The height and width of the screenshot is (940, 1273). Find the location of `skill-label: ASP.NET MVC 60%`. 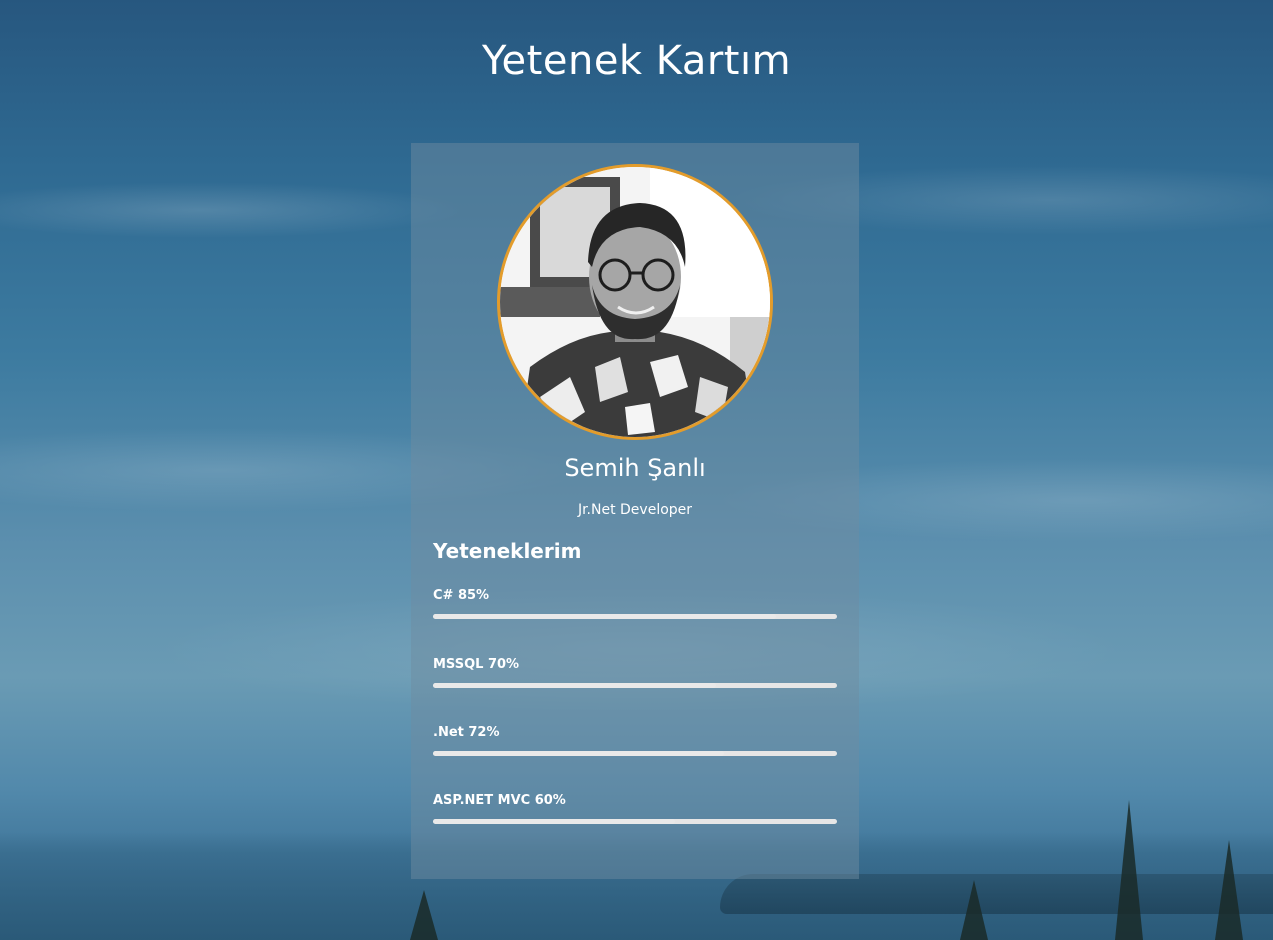

skill-label: ASP.NET MVC 60% is located at coordinates (499, 800).